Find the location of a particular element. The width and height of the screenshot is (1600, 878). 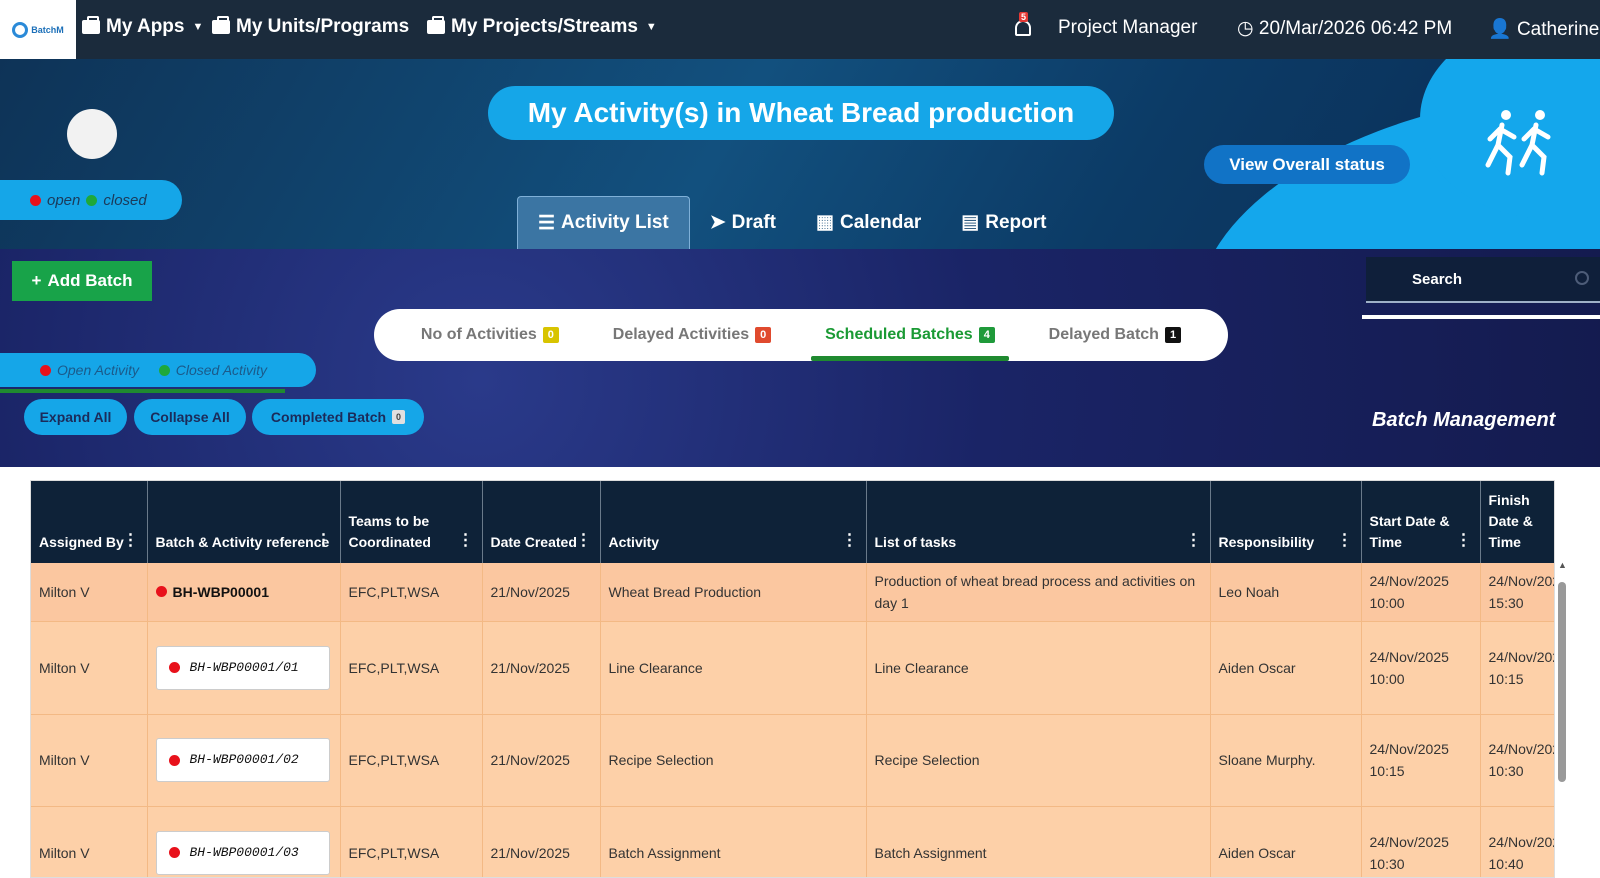

table-scrollbar: ▲ is located at coordinates (1562, 718).